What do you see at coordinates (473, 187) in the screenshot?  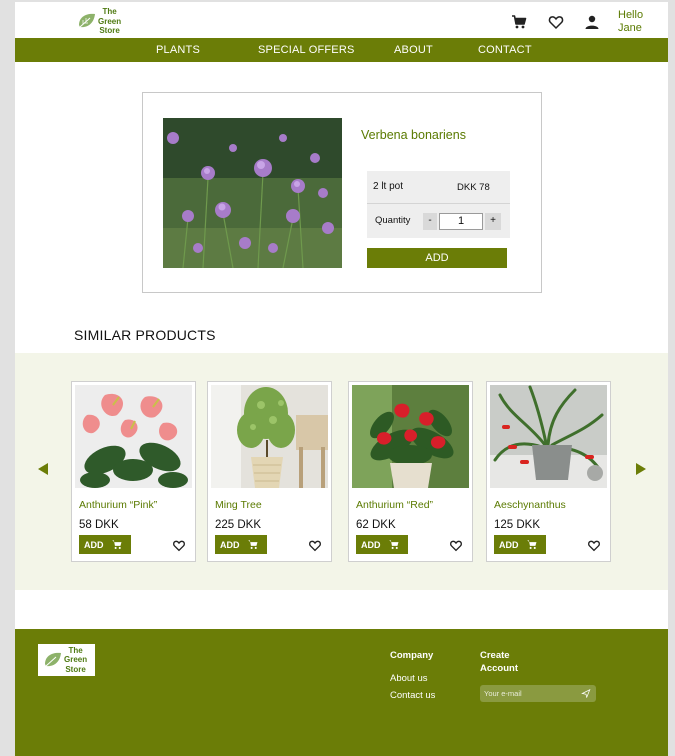 I see `product-price: DKK 78` at bounding box center [473, 187].